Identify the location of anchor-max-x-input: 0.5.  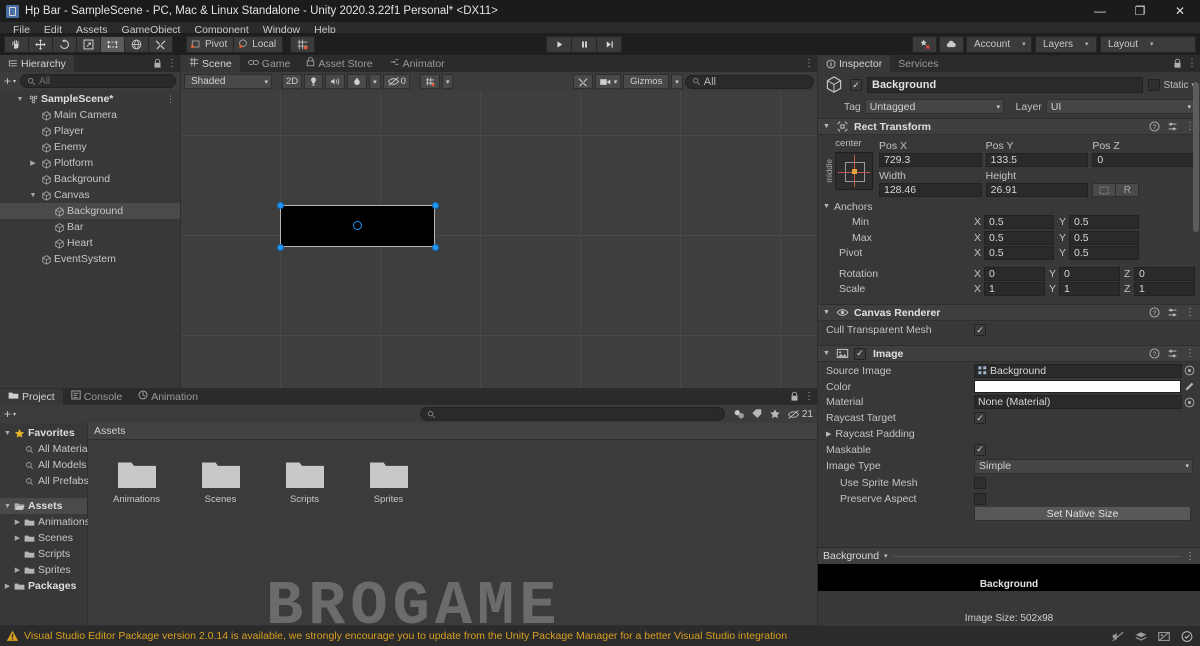
(1019, 237).